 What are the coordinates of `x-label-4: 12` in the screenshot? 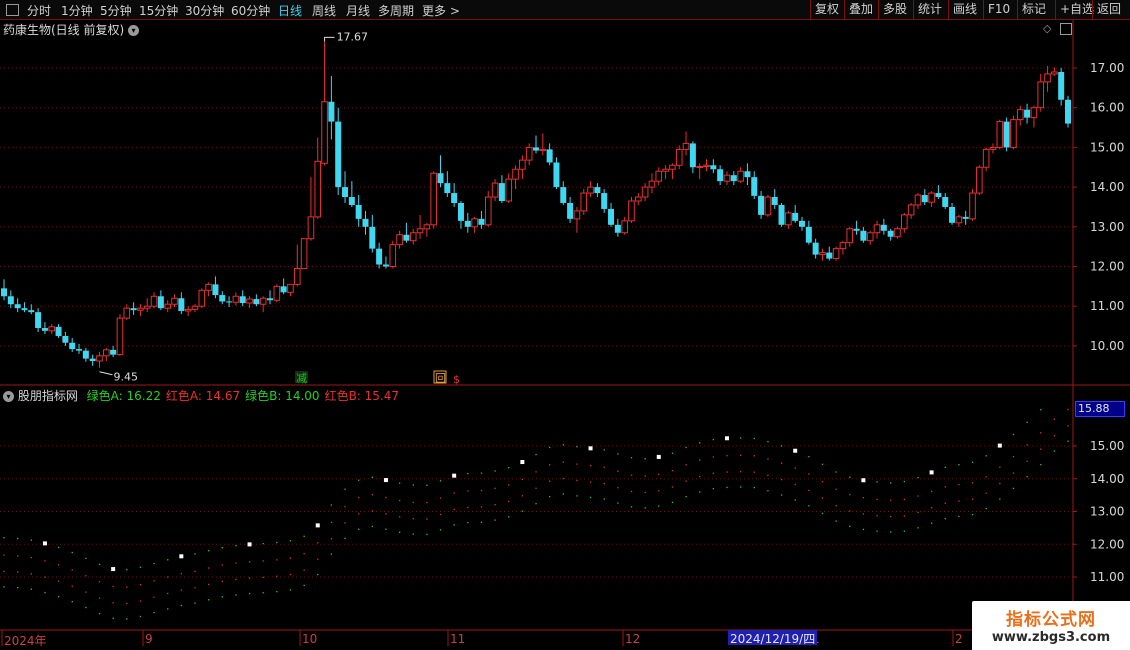 It's located at (633, 639).